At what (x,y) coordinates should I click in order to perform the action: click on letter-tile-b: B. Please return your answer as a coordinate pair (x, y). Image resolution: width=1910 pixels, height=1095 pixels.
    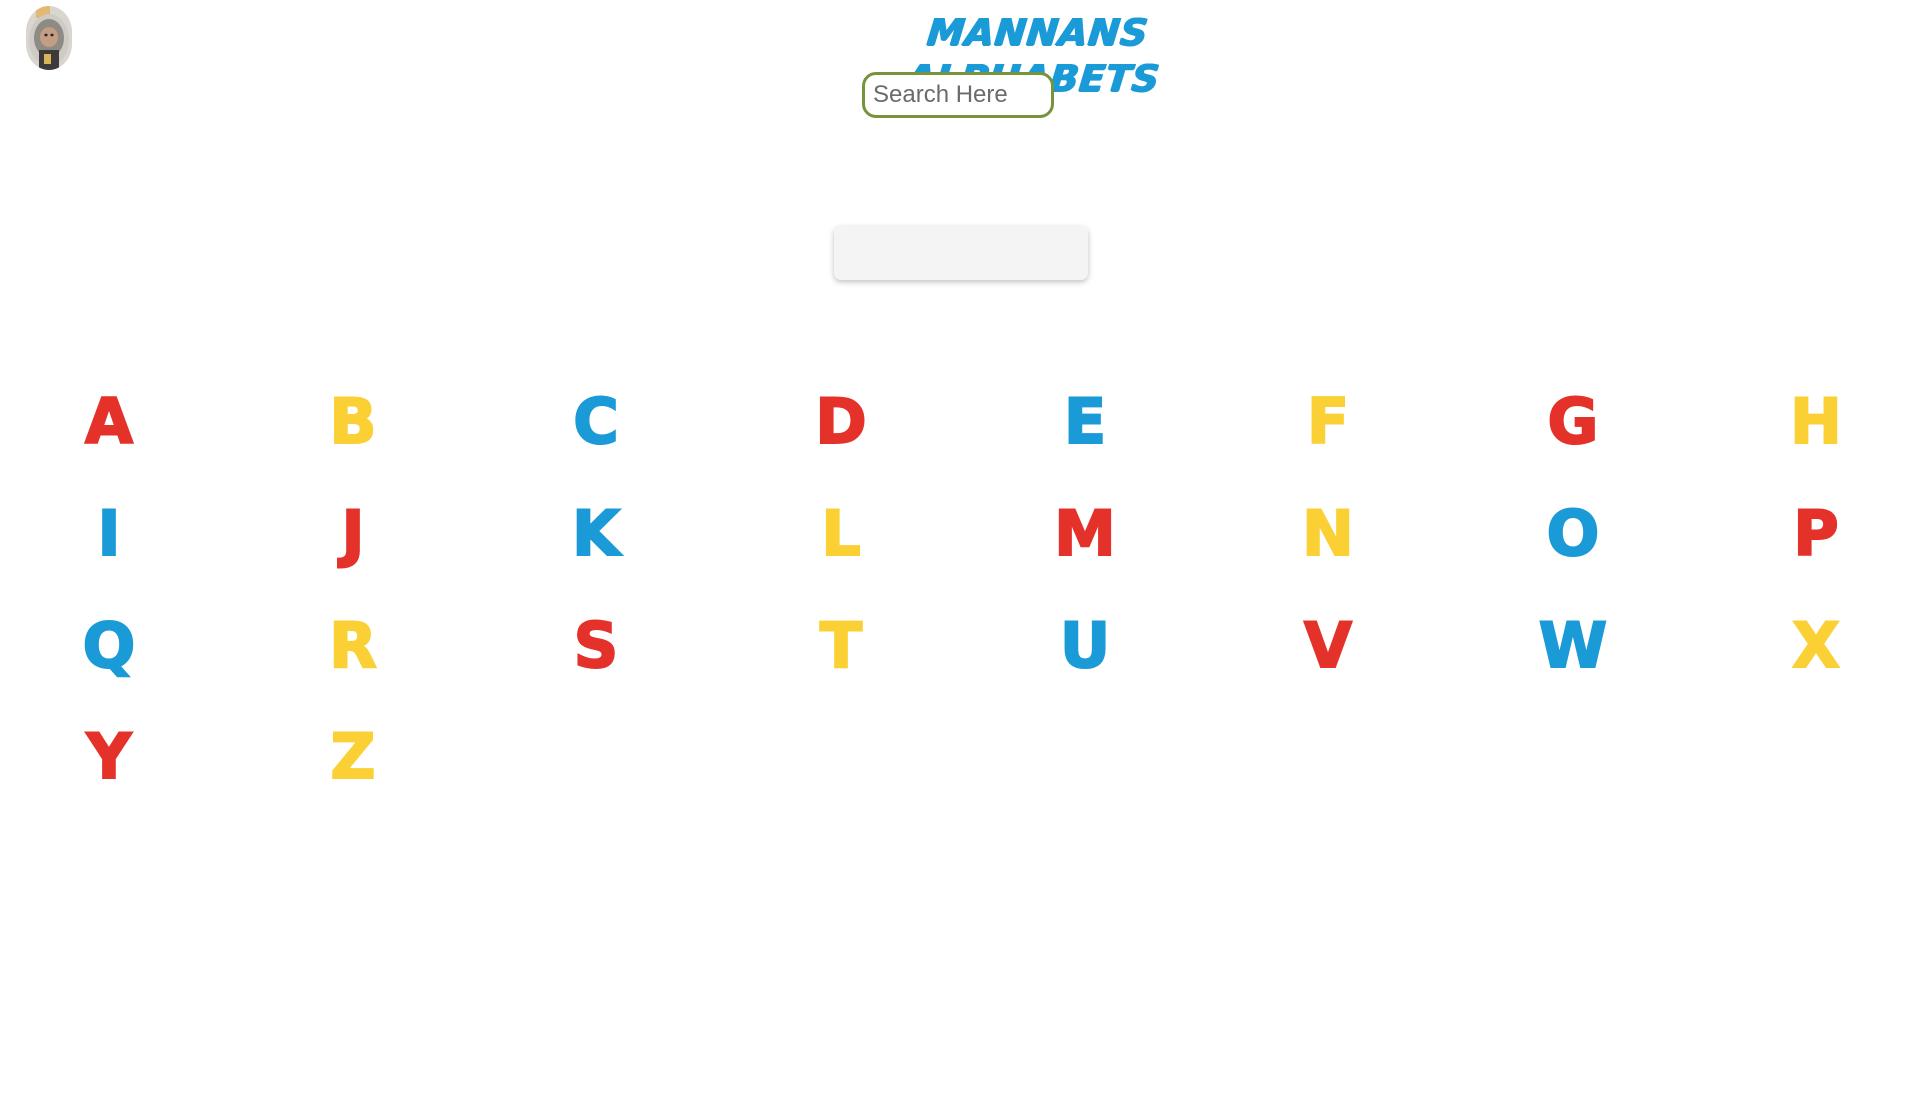
    Looking at the image, I should click on (353, 422).